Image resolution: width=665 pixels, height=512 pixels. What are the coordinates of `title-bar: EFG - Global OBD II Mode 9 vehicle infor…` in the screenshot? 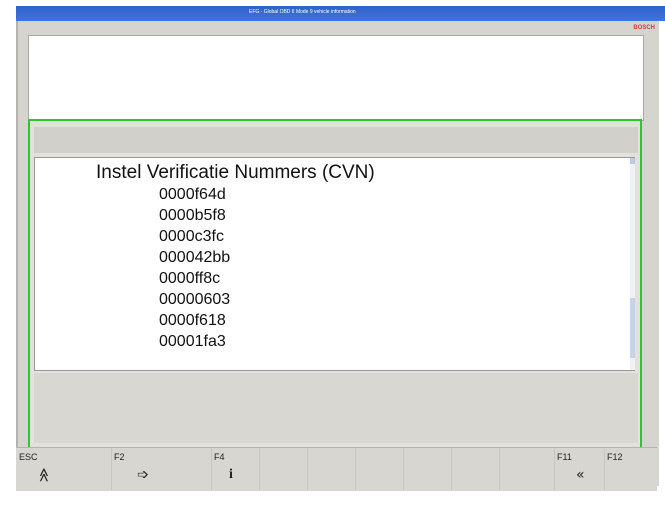 It's located at (340, 13).